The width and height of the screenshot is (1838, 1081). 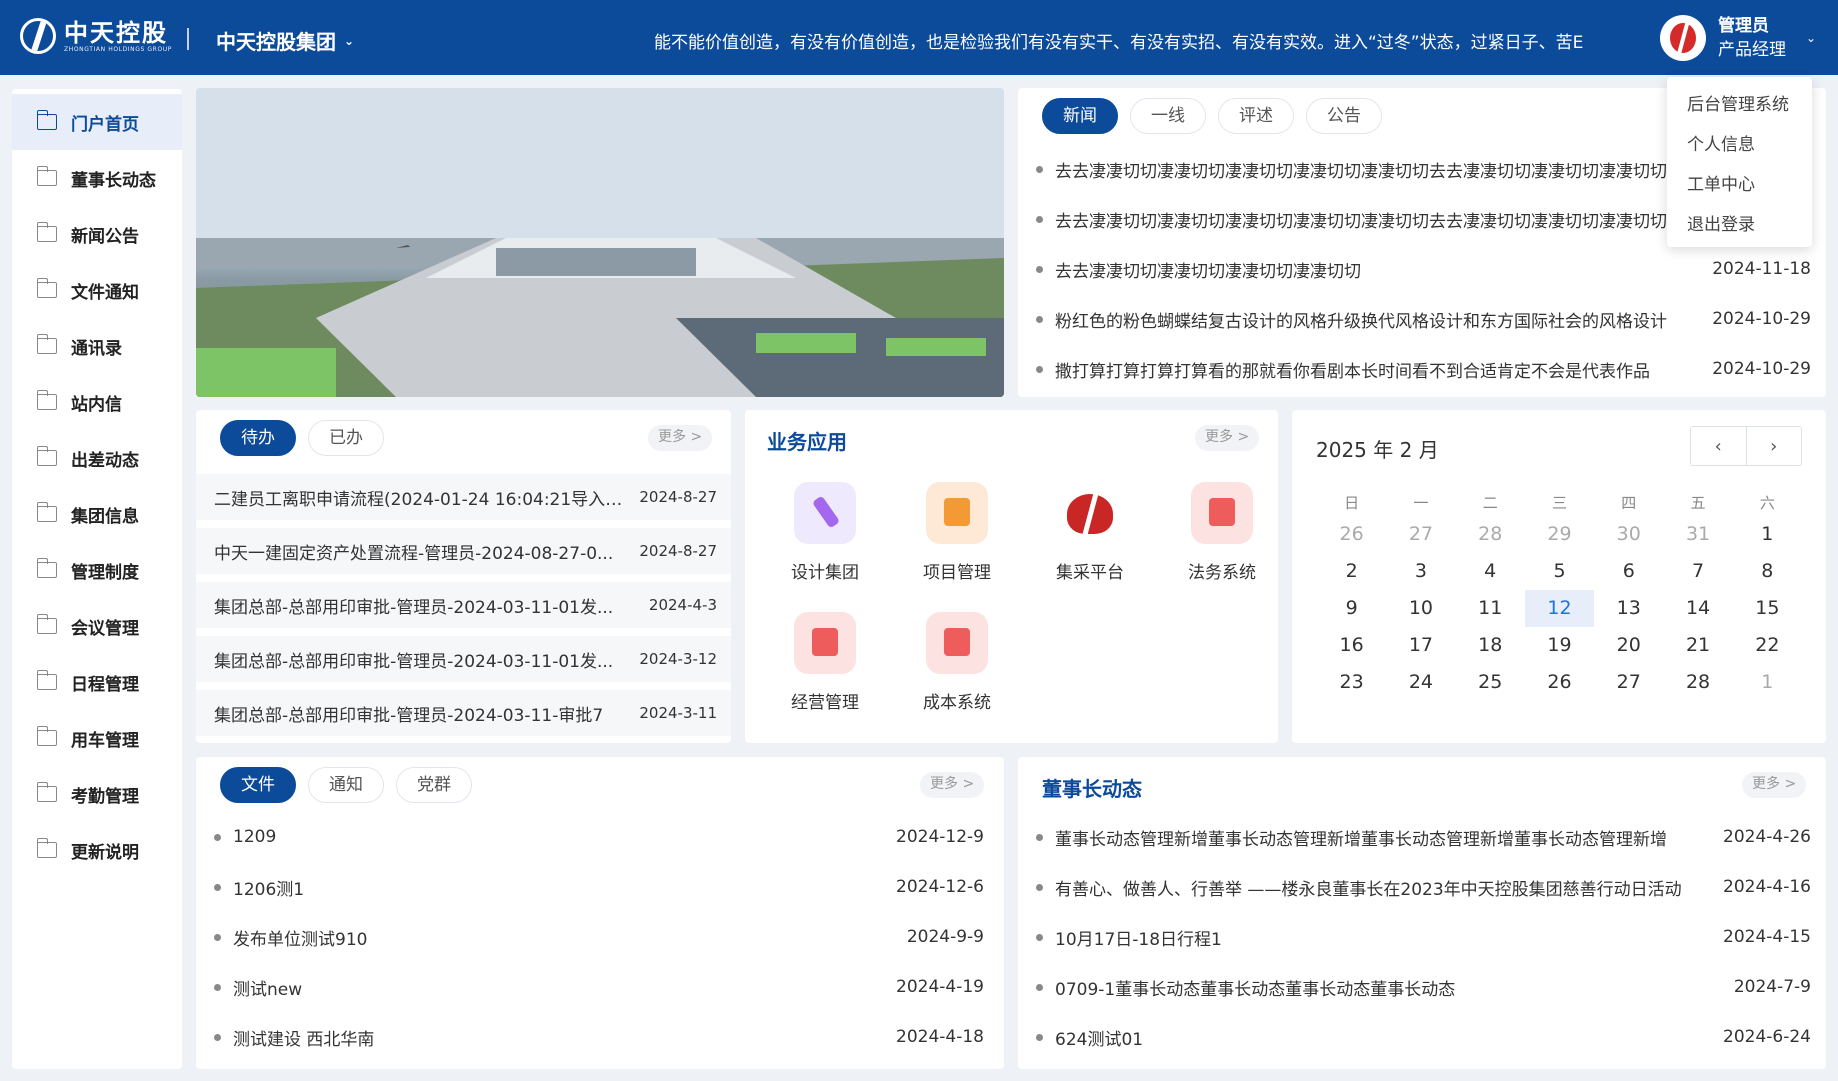 I want to click on calendar-day: 18, so click(x=1490, y=645).